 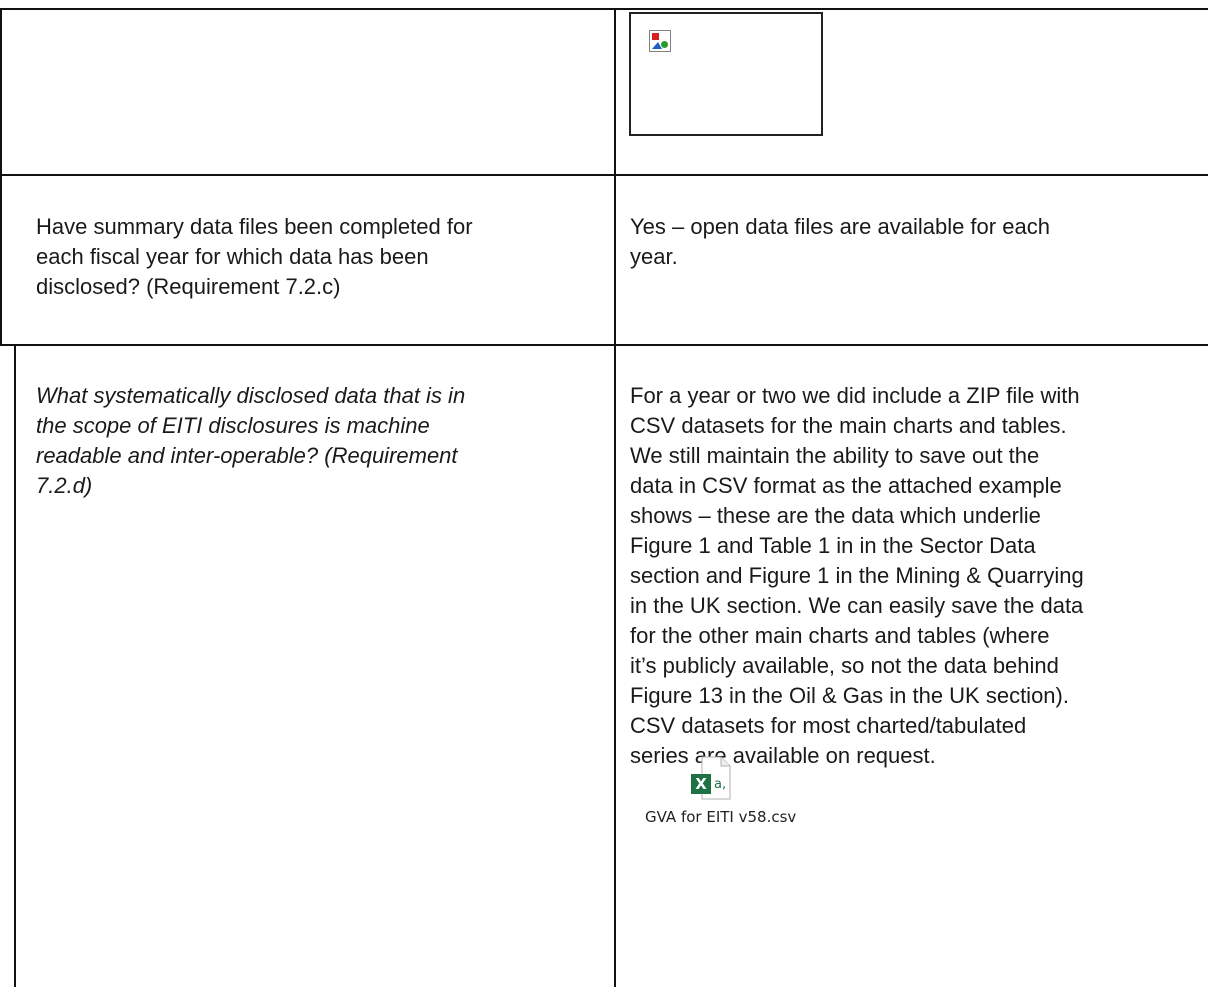 I want to click on answer-line: year., so click(x=654, y=256).